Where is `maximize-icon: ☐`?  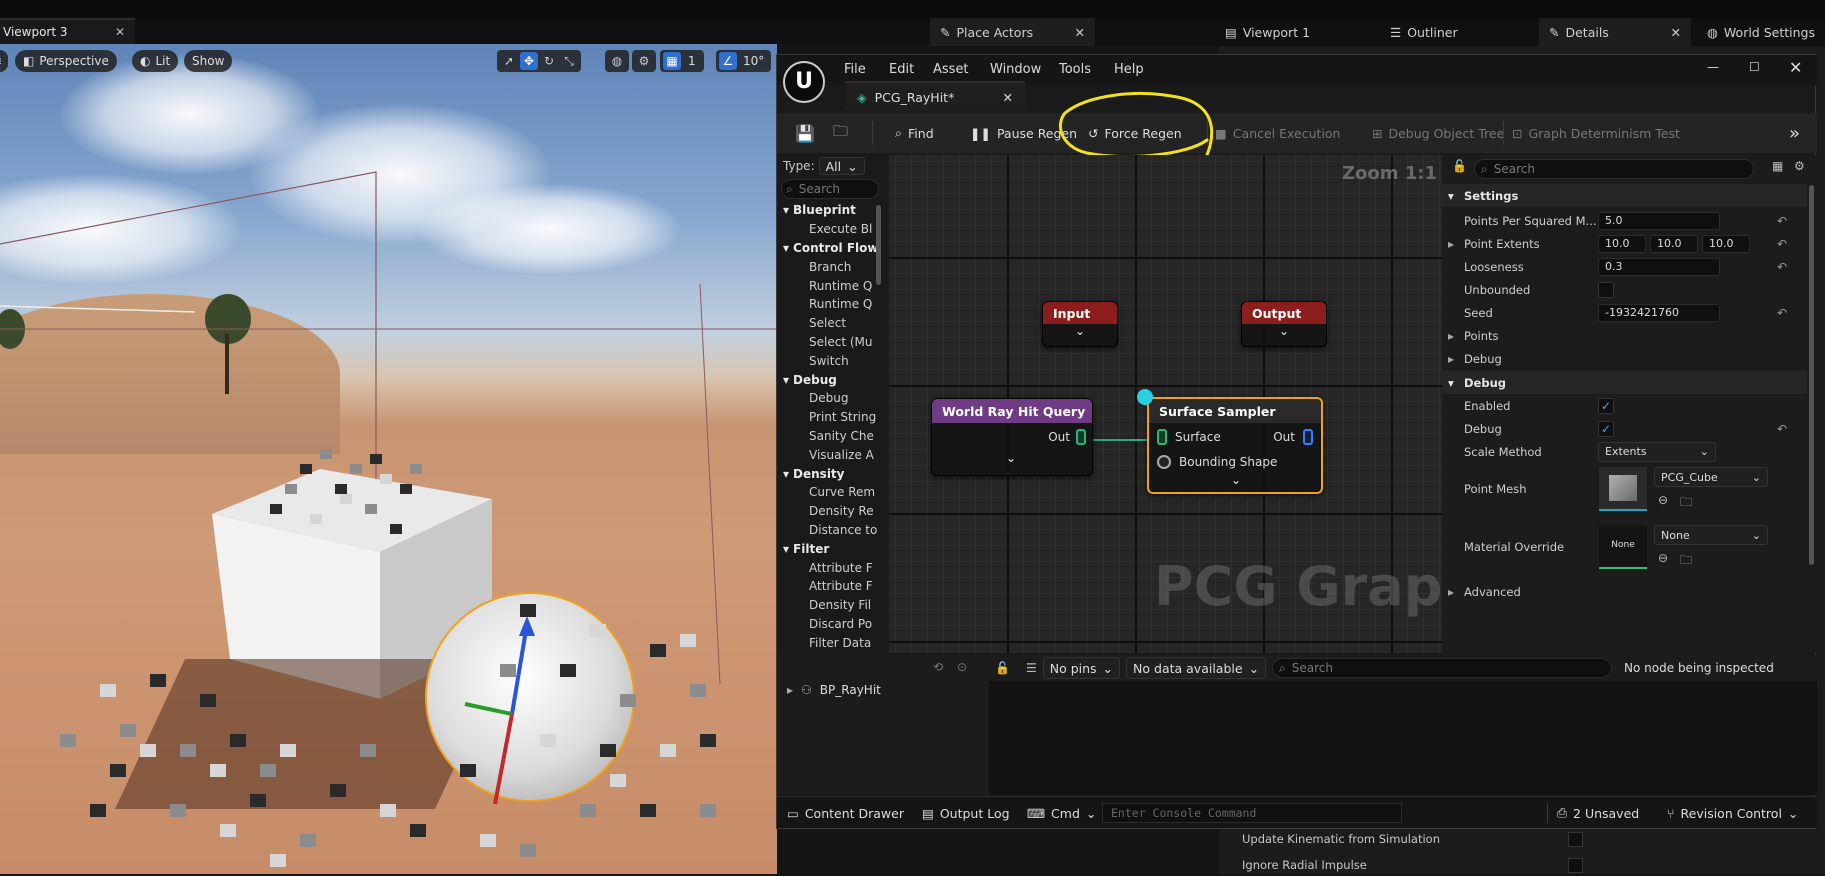 maximize-icon: ☐ is located at coordinates (1754, 67).